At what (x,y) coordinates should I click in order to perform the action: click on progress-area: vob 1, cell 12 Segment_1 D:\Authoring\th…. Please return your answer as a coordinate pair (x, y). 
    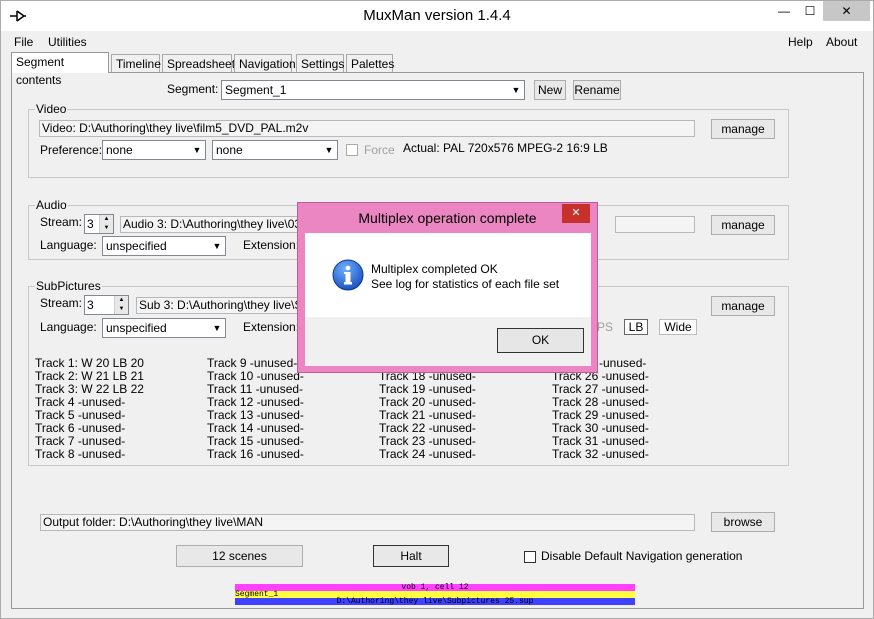
    Looking at the image, I should click on (435, 595).